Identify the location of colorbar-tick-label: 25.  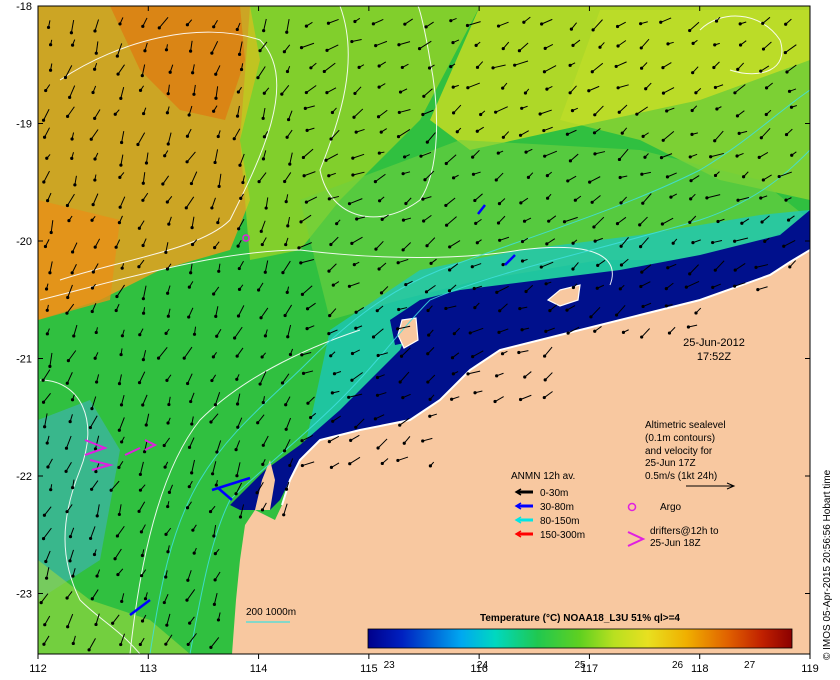
(580, 665).